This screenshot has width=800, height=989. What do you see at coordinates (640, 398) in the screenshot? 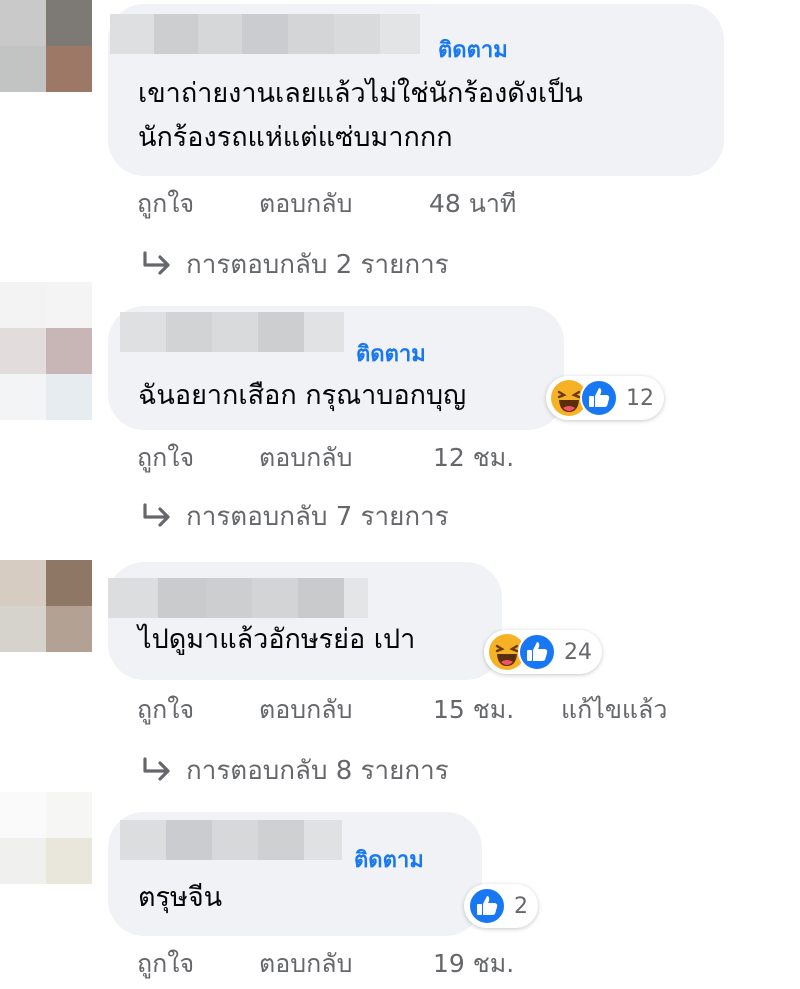
I see `reaction-count: 12` at bounding box center [640, 398].